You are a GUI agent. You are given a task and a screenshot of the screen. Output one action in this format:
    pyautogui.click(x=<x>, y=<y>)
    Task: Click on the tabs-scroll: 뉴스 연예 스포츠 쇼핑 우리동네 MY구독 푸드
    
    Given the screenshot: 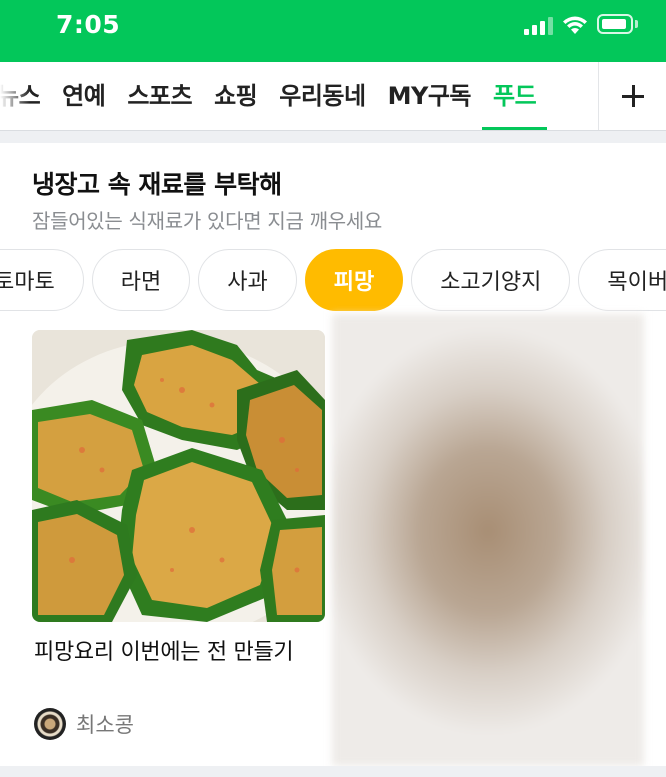 What is the action you would take?
    pyautogui.click(x=299, y=96)
    